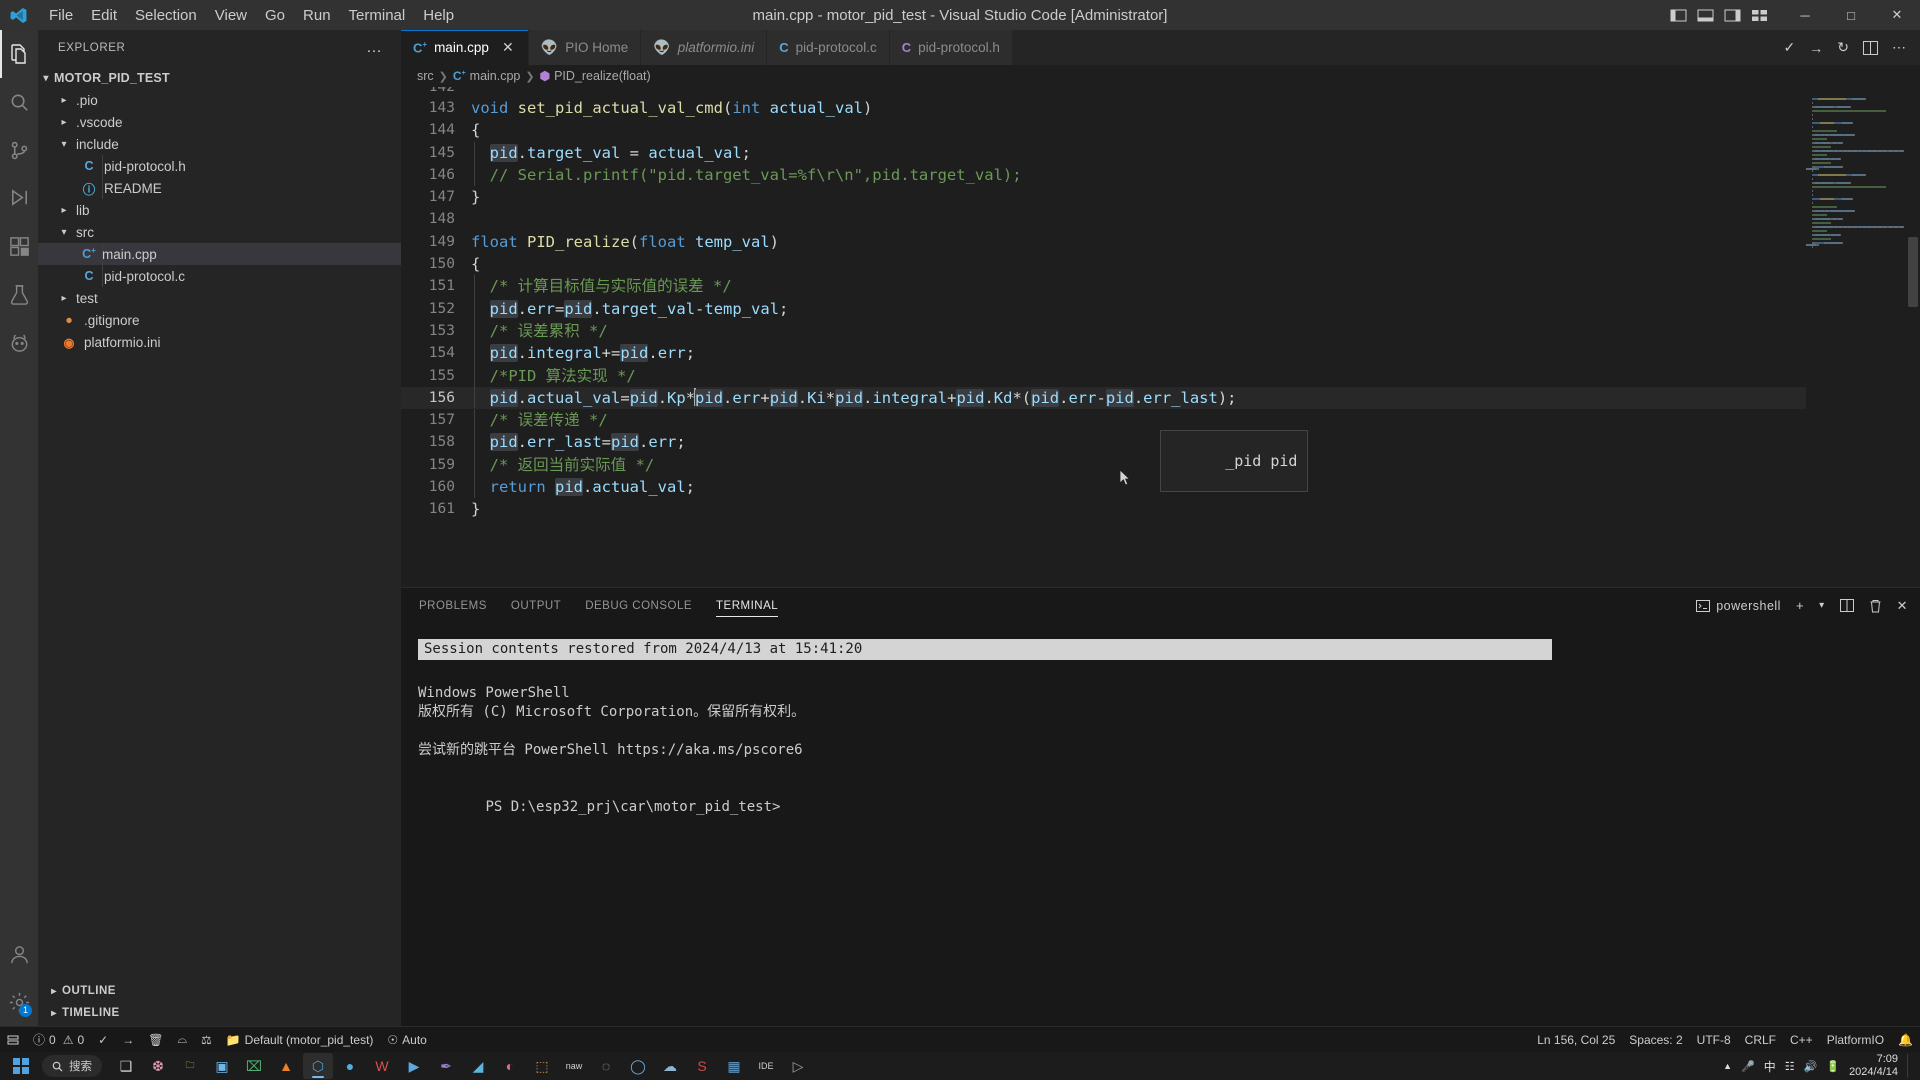 This screenshot has height=1080, width=1920. I want to click on code-line: 154 pid.integral+=pid.err;, so click(1160, 353).